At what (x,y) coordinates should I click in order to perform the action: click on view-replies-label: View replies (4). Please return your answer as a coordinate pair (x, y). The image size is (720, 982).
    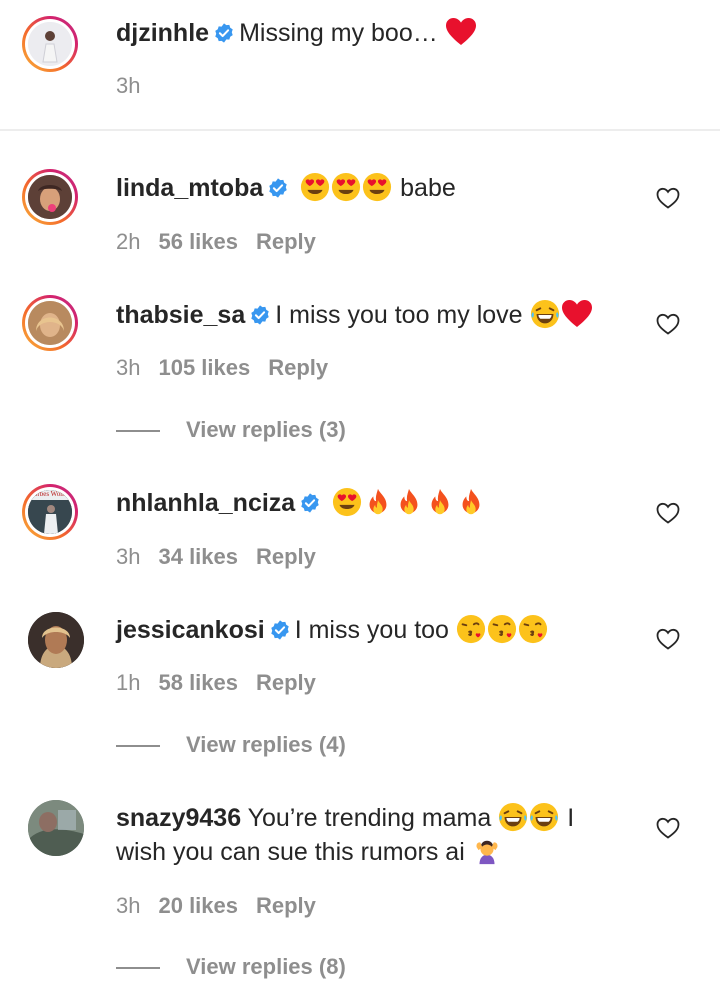
    Looking at the image, I should click on (266, 744).